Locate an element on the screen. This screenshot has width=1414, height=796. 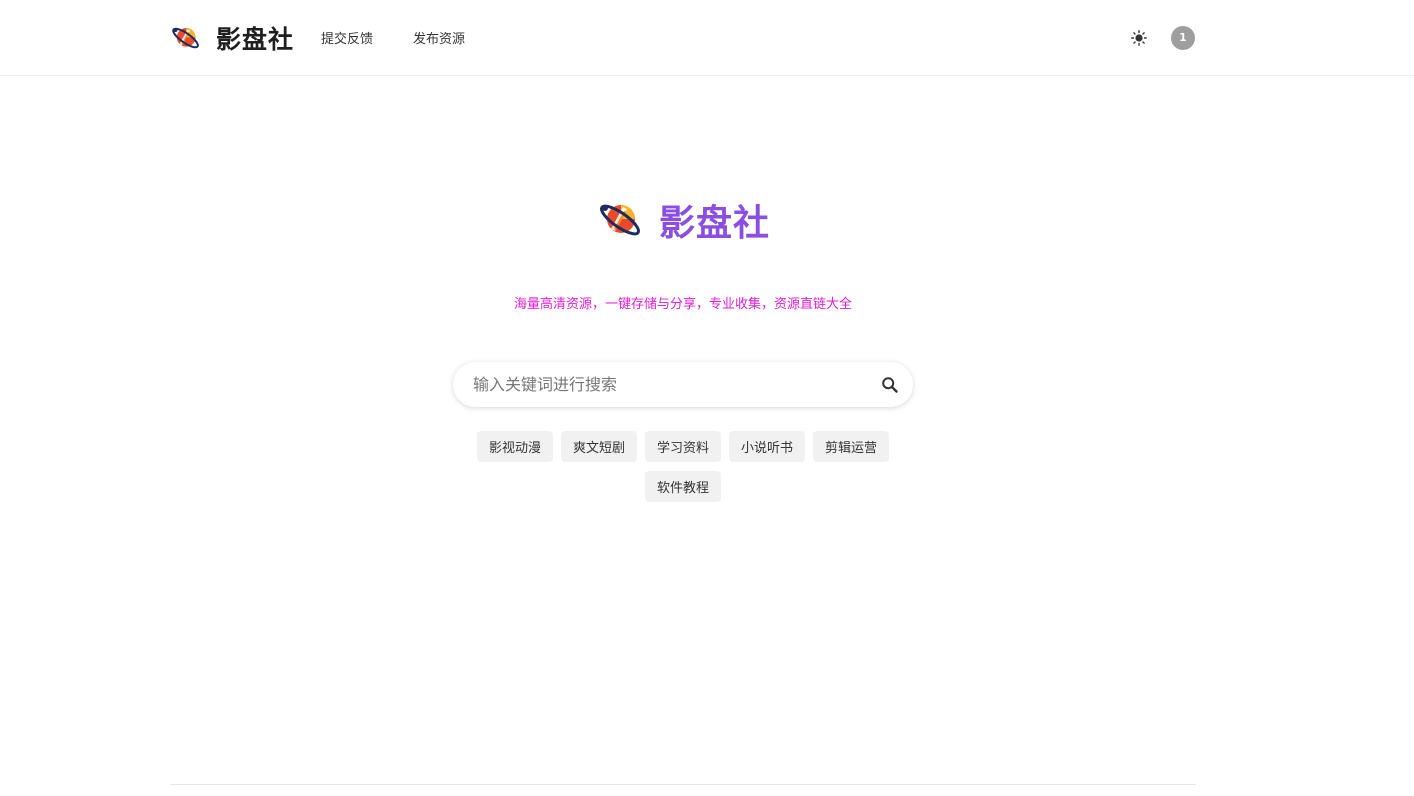
header-actions: 1 is located at coordinates (1162, 37).